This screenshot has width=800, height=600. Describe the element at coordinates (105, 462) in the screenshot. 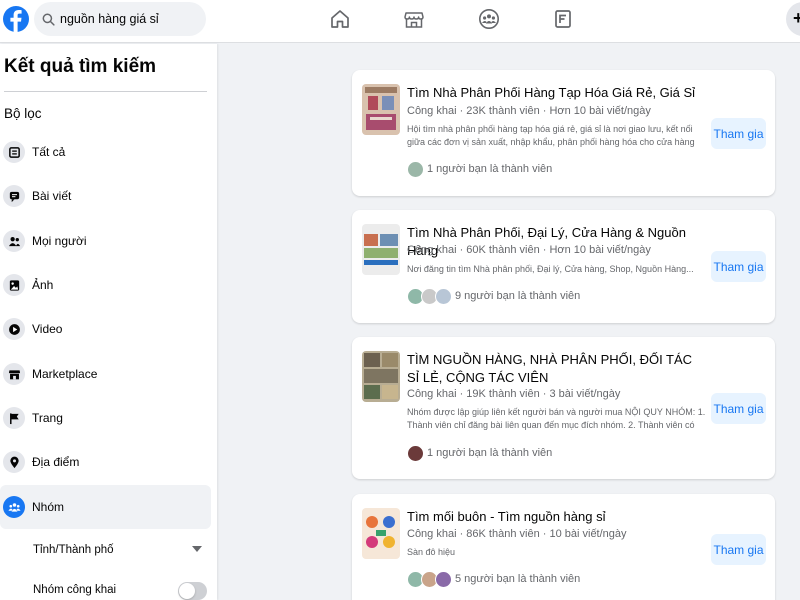

I see `sidebar-item-places: Địa điểm` at that location.